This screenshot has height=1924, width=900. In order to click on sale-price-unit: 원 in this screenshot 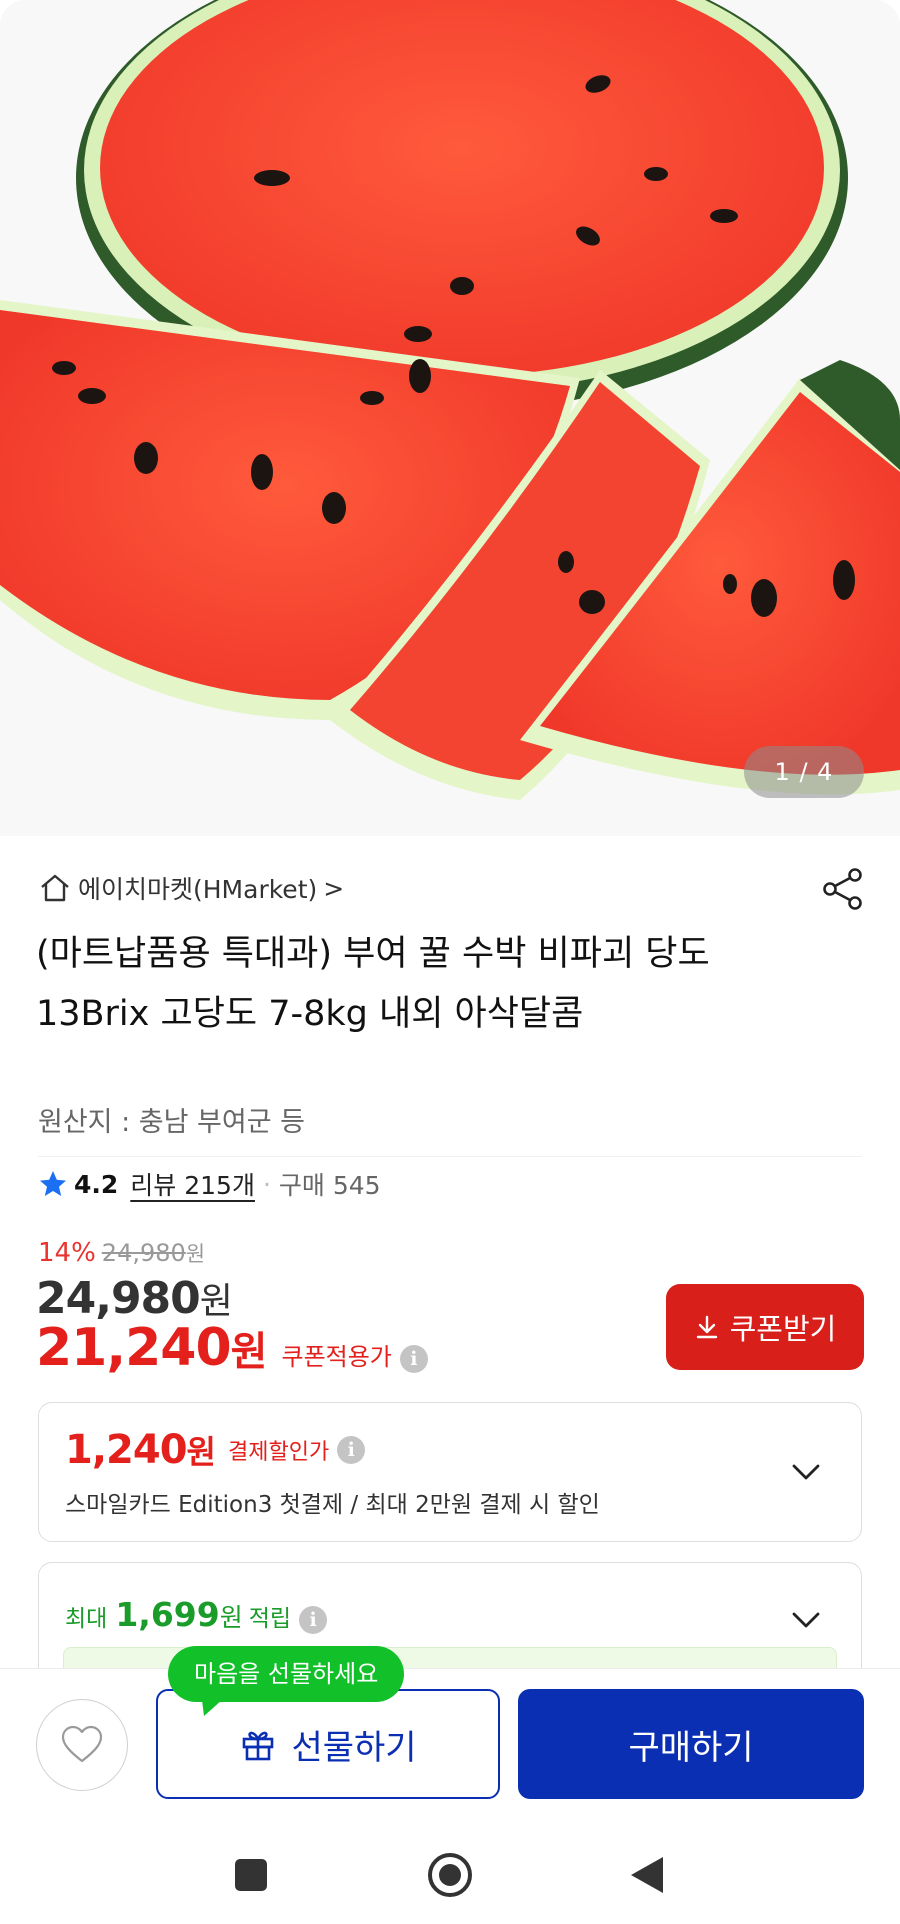, I will do `click(216, 1301)`.